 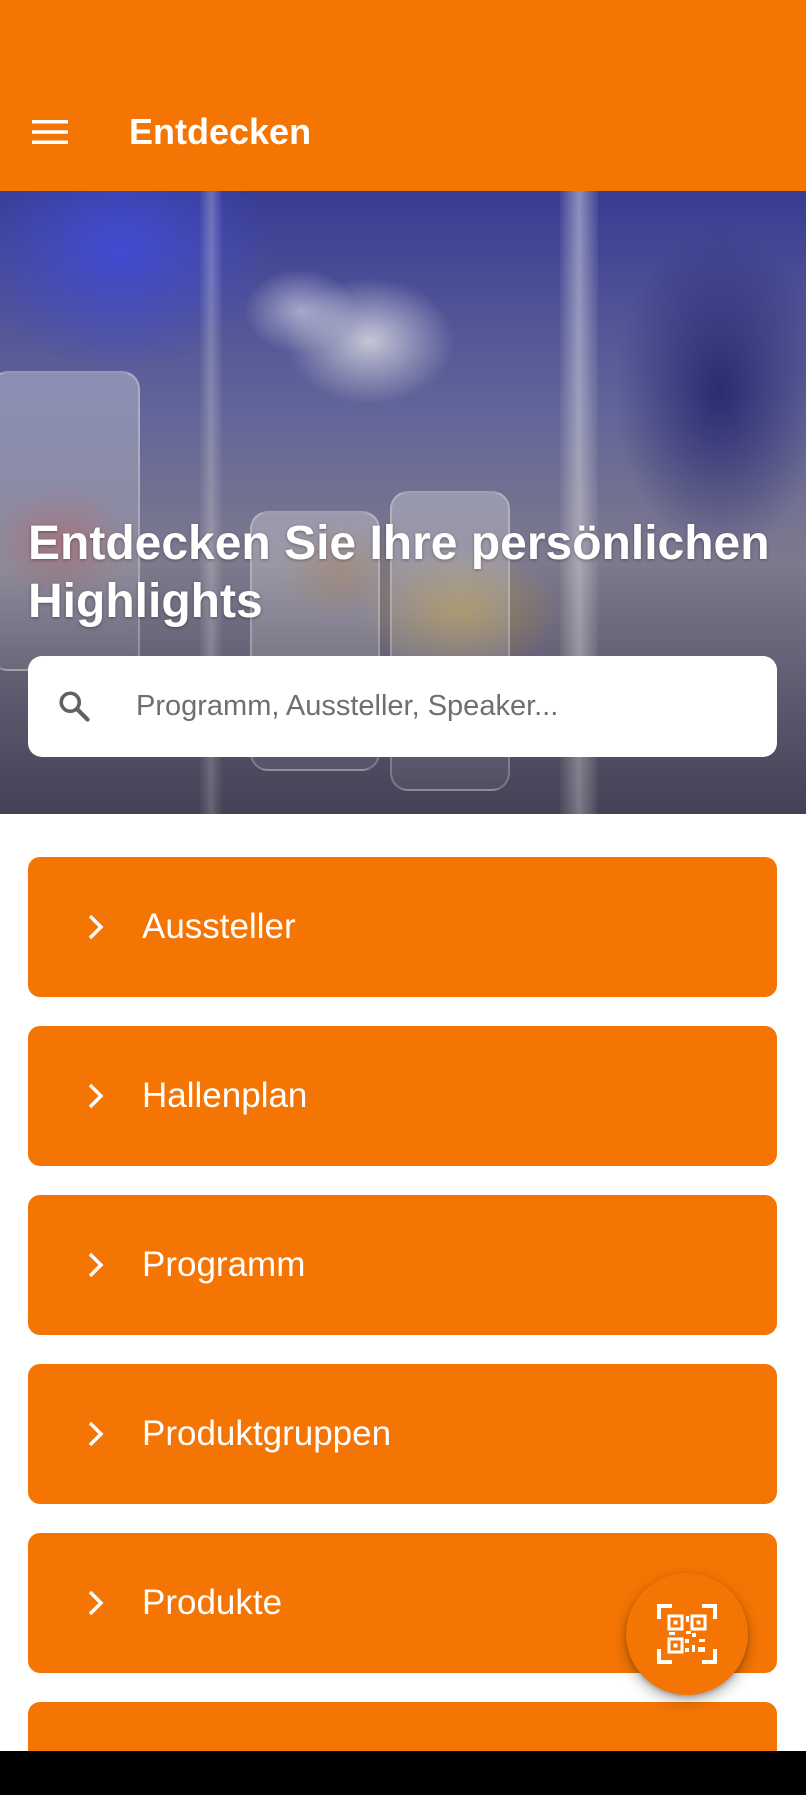 I want to click on menu-item-programm: Programm, so click(x=402, y=1265).